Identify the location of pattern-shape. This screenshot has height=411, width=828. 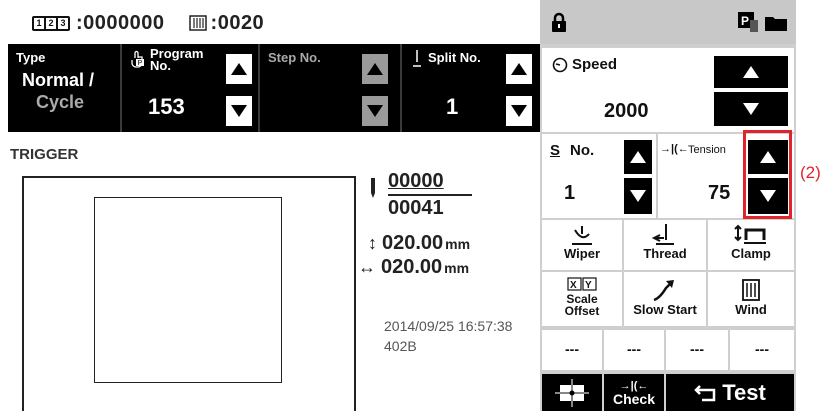
(188, 290).